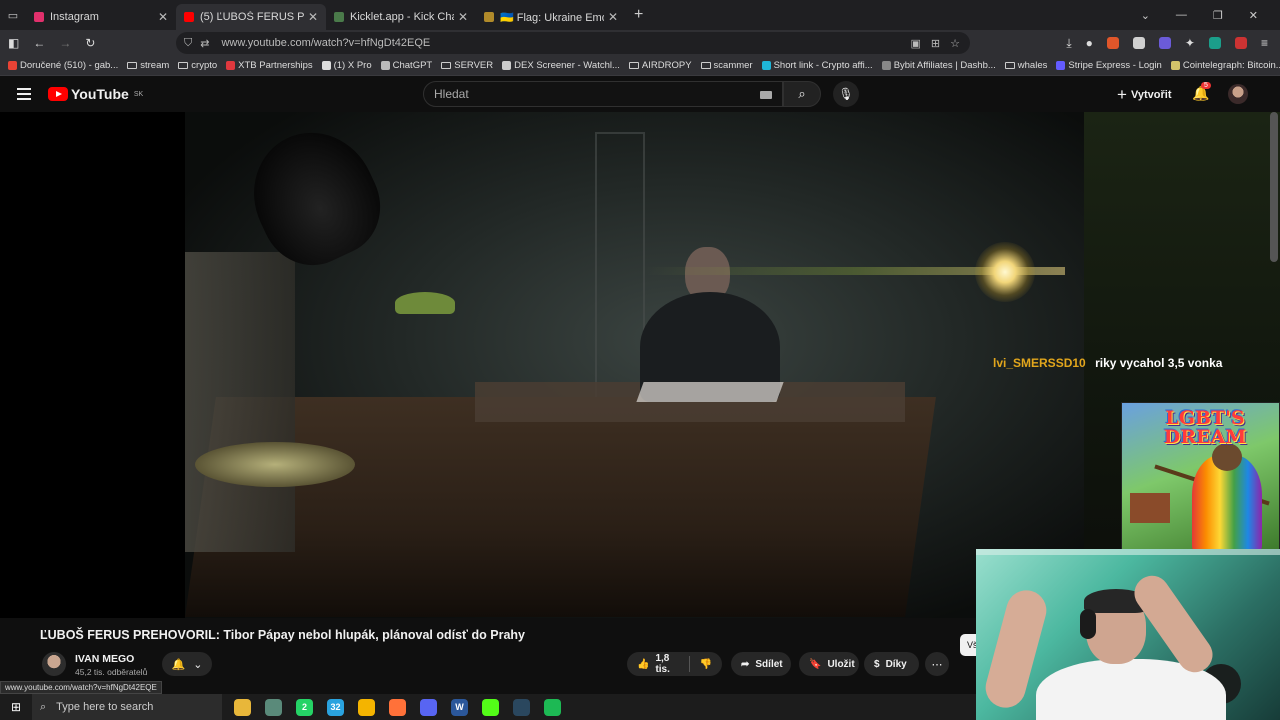 The image size is (1280, 720). What do you see at coordinates (339, 17) in the screenshot?
I see `tab-favicon-icon` at bounding box center [339, 17].